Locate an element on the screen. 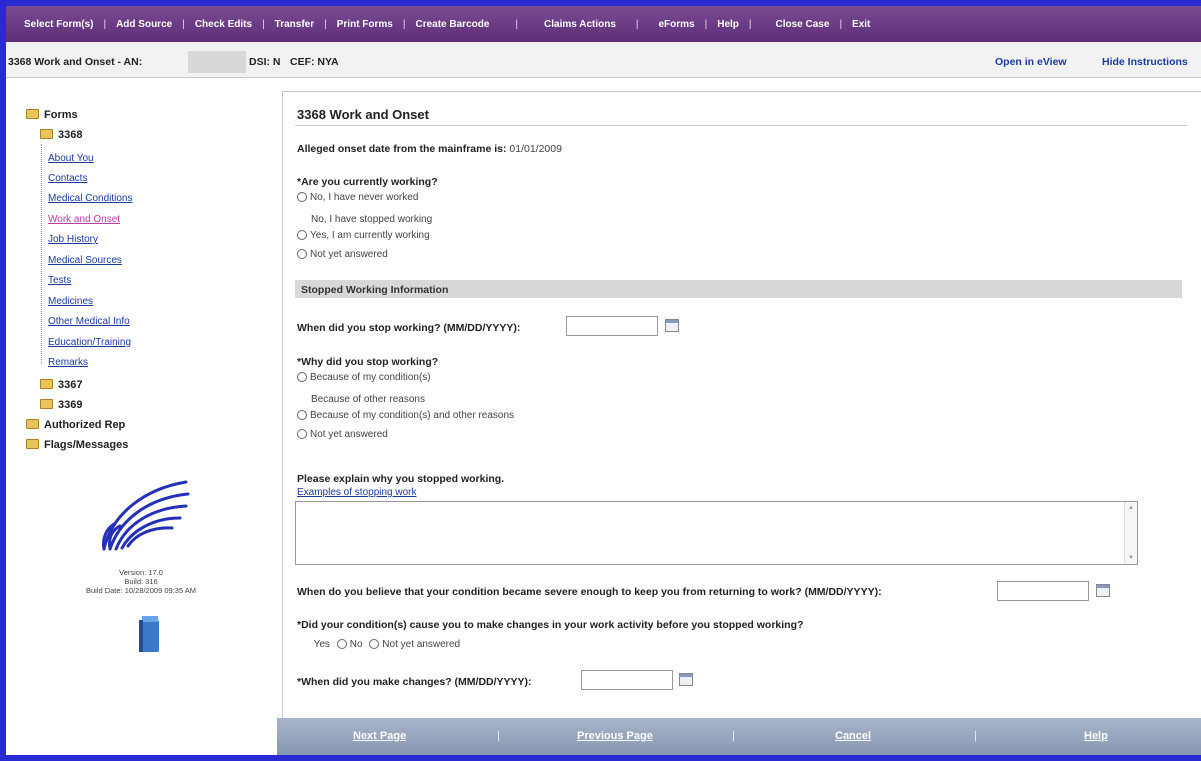 The image size is (1201, 761). tree-node-flags-messages: Flags/Messages is located at coordinates (77, 445).